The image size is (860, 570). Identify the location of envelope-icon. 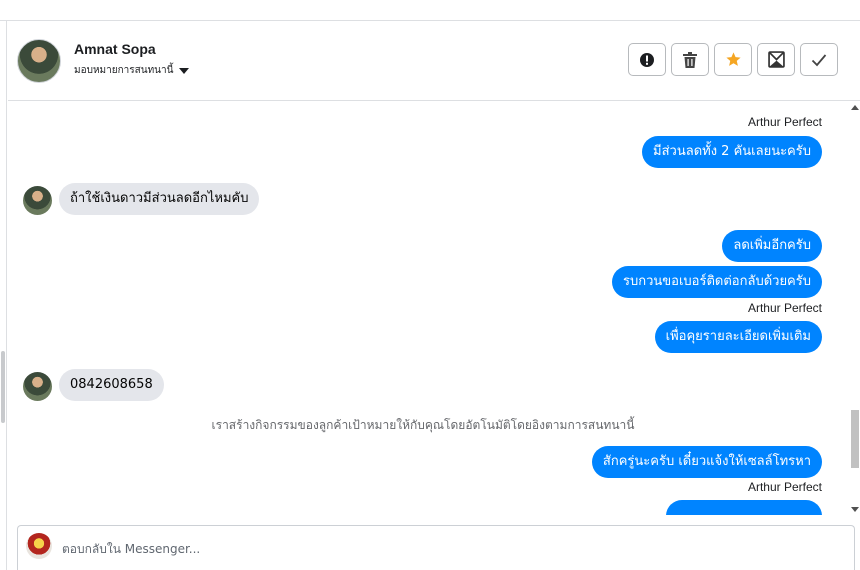
(776, 59).